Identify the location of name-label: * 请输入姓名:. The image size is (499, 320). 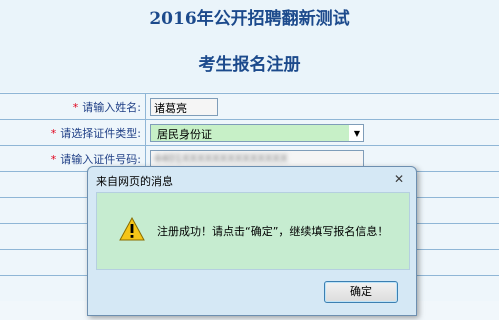
(106, 107).